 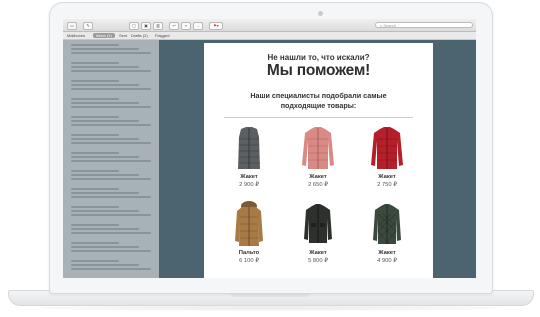 What do you see at coordinates (134, 26) in the screenshot?
I see `mailbox-icon: ▢` at bounding box center [134, 26].